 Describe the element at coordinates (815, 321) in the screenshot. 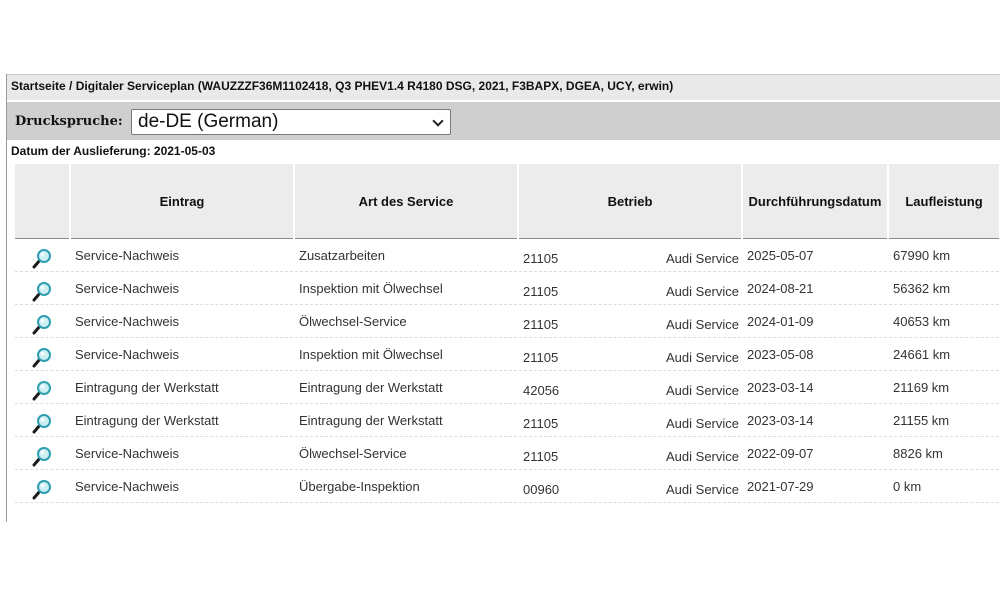

I see `cell-durchfuehrungsdatum: 2024-01-09` at that location.